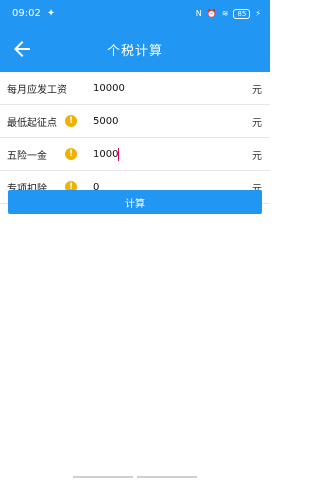  Describe the element at coordinates (258, 13) in the screenshot. I see `charging-icon: ⚡` at that location.